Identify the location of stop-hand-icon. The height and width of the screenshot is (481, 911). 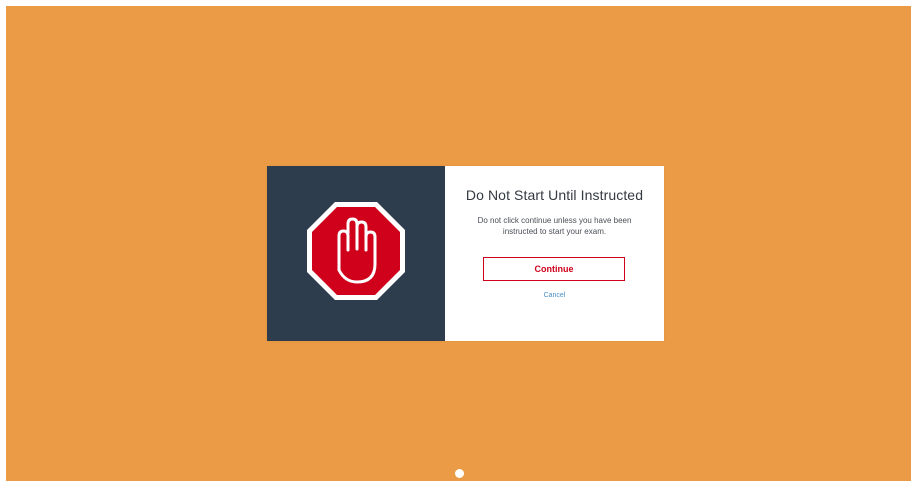
(356, 253).